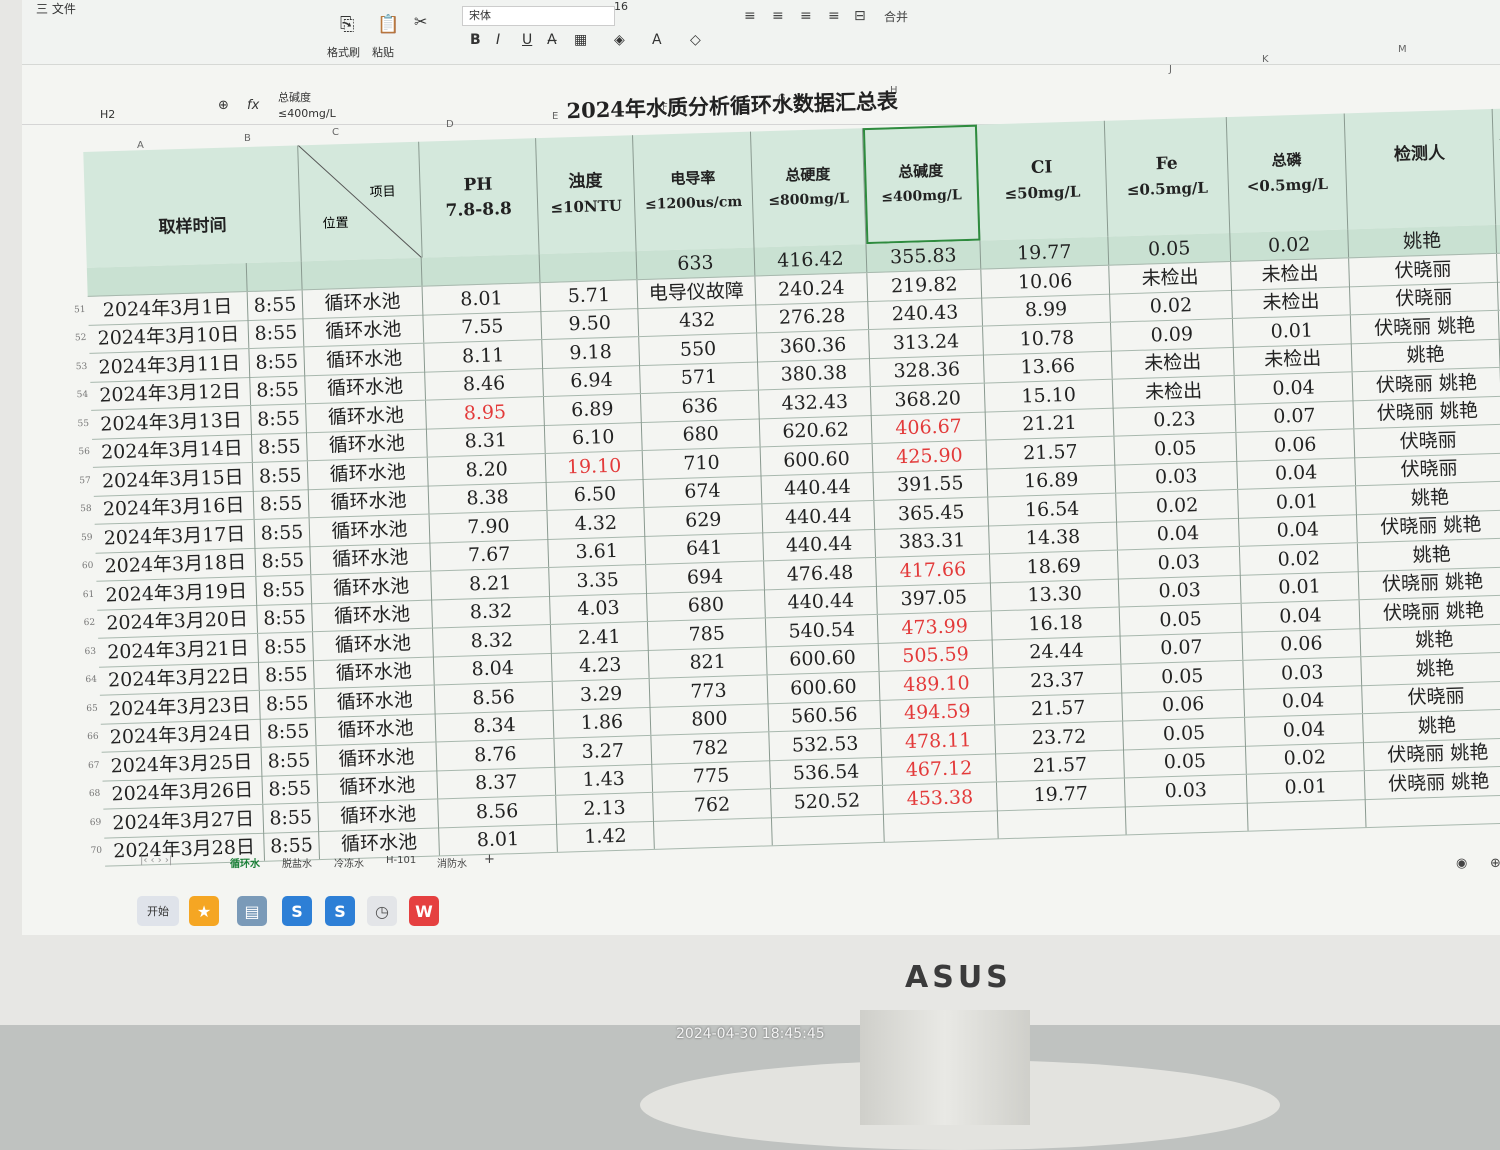  Describe the element at coordinates (93, 737) in the screenshot. I see `row-number: 66` at that location.